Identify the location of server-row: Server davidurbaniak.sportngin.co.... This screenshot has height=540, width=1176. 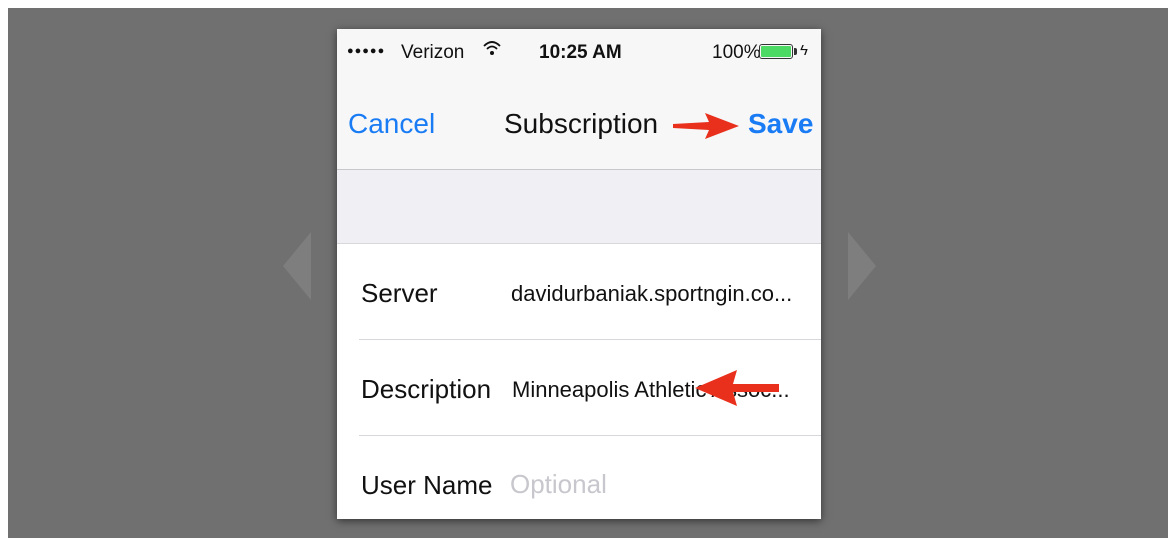
(590, 291).